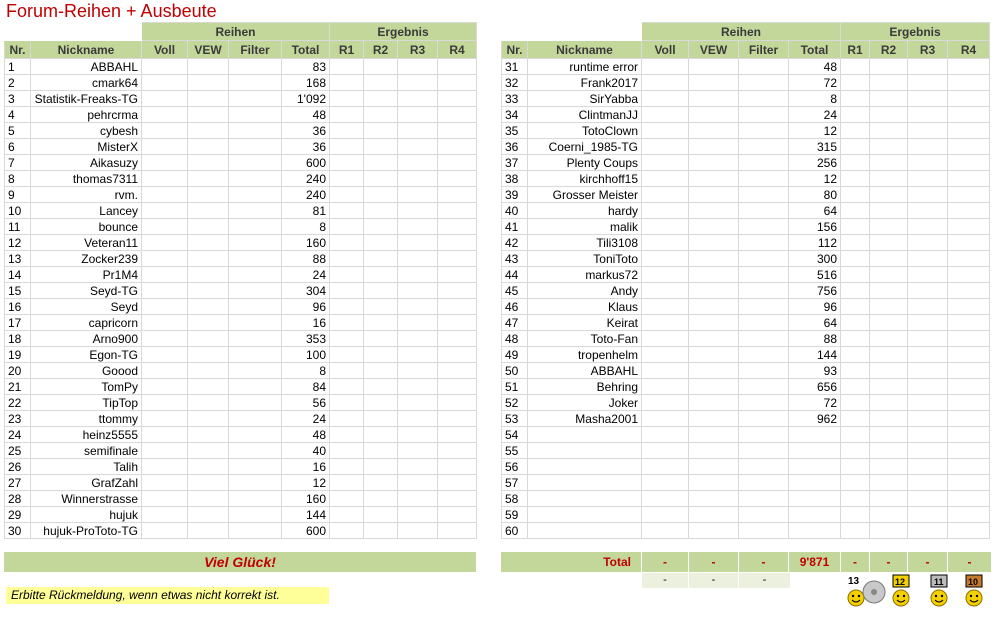 The image size is (1002, 624). Describe the element at coordinates (514, 82) in the screenshot. I see `row-nr: 32` at that location.